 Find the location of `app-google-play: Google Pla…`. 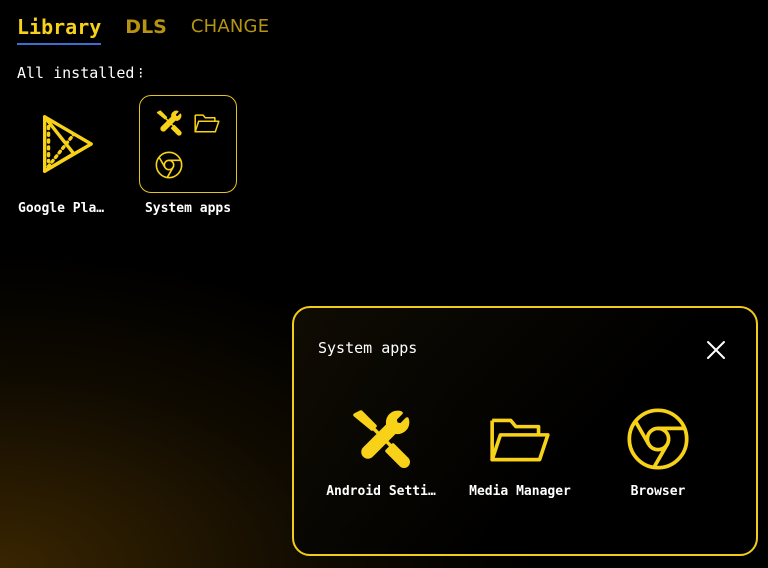

app-google-play: Google Pla… is located at coordinates (66, 155).